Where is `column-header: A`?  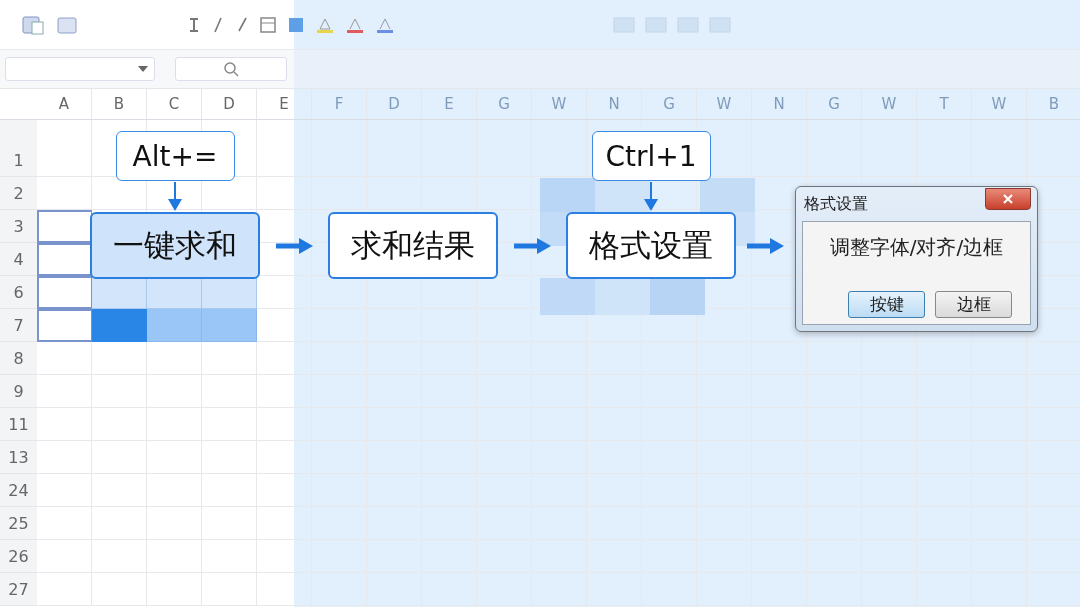 column-header: A is located at coordinates (64, 104).